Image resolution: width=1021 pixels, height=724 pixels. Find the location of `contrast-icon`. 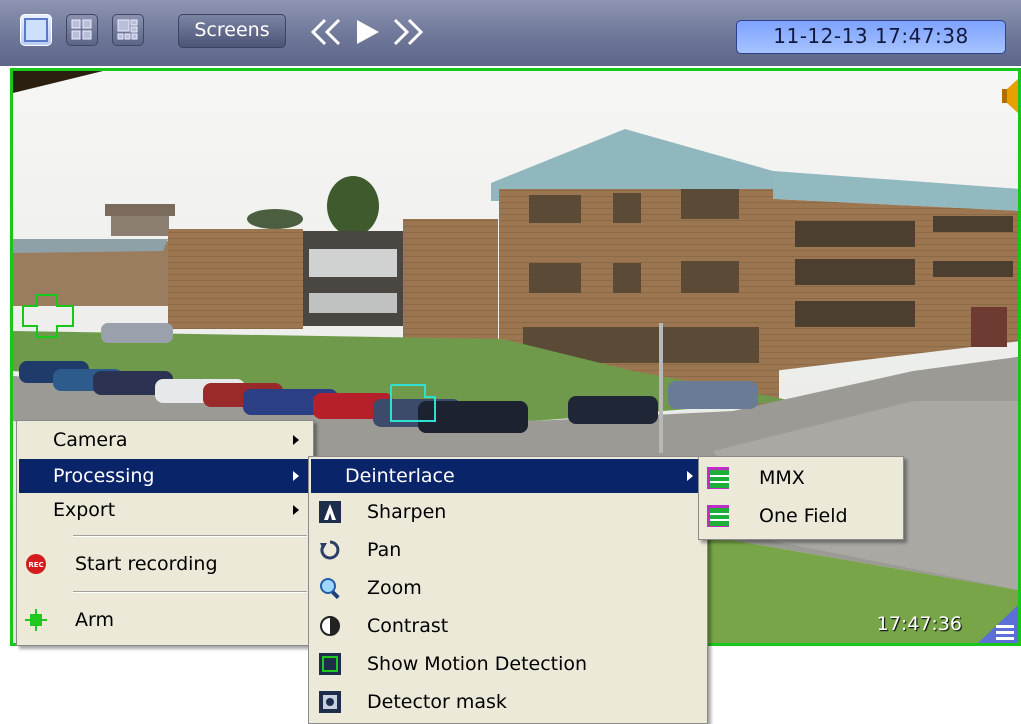

contrast-icon is located at coordinates (330, 626).